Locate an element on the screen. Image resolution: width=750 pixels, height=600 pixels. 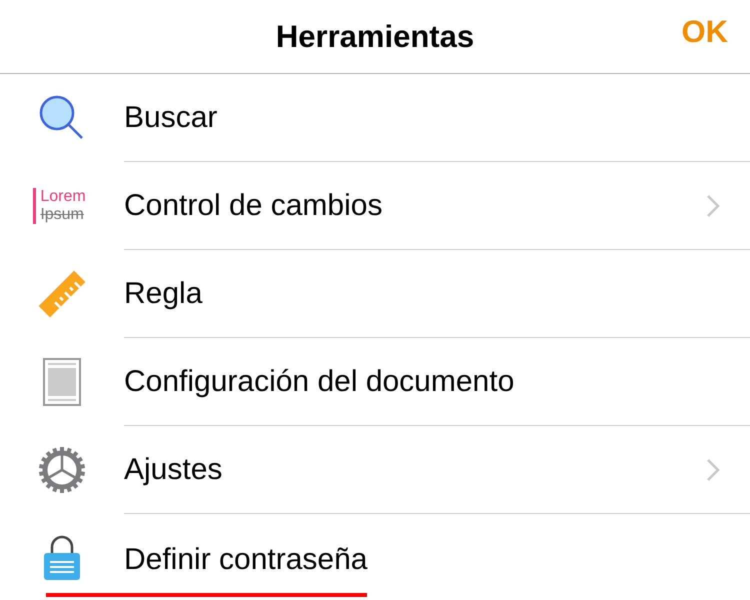
menu-item: Regla is located at coordinates (163, 293).